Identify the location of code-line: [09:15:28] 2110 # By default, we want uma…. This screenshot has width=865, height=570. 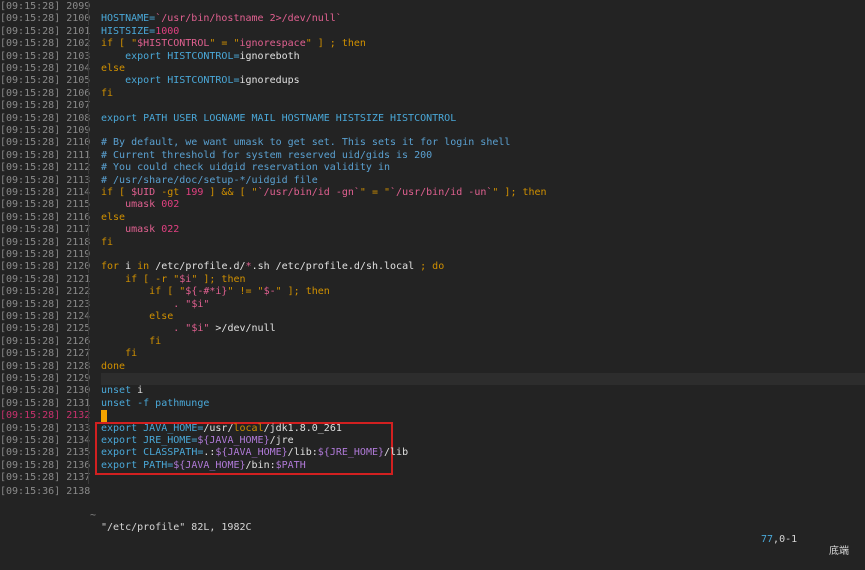
(432, 143).